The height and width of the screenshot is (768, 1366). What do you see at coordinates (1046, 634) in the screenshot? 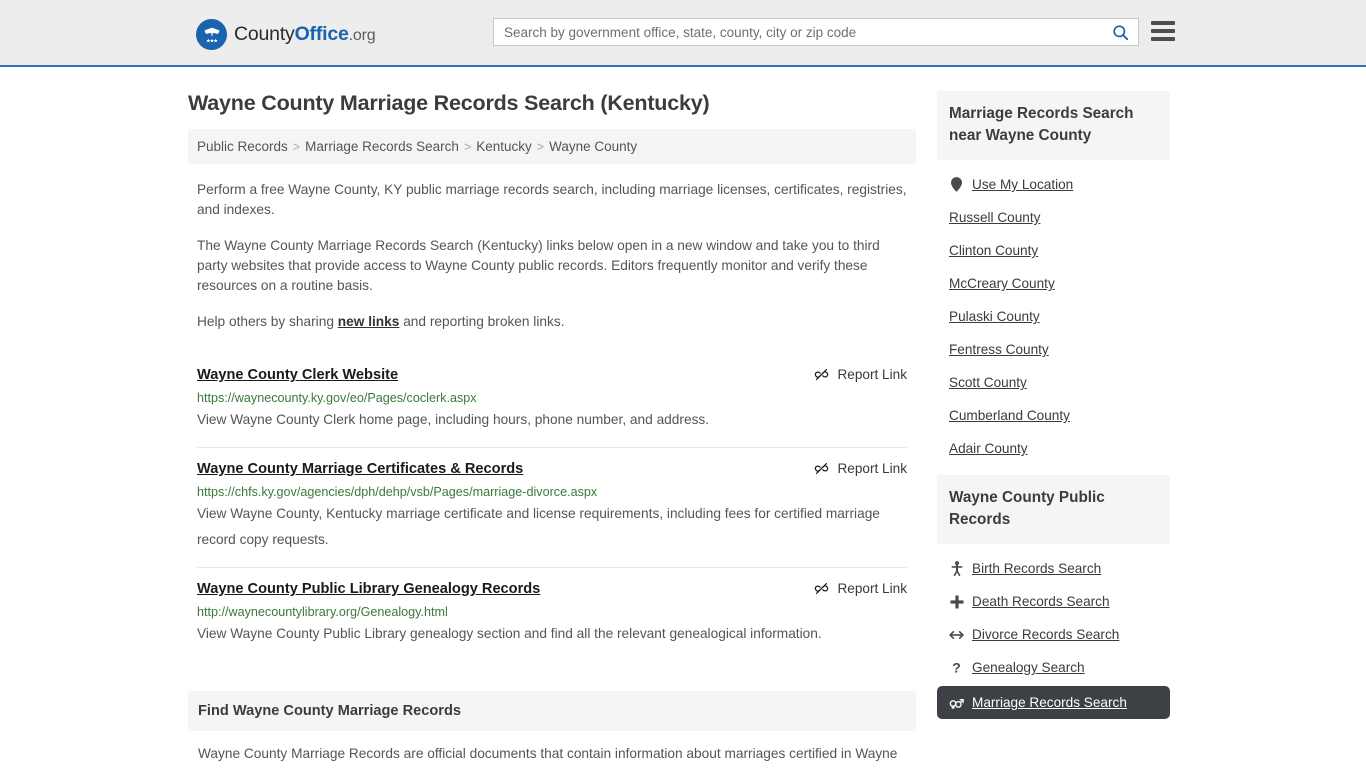
I see `sidebar-item-label: Divorce Records Search` at bounding box center [1046, 634].